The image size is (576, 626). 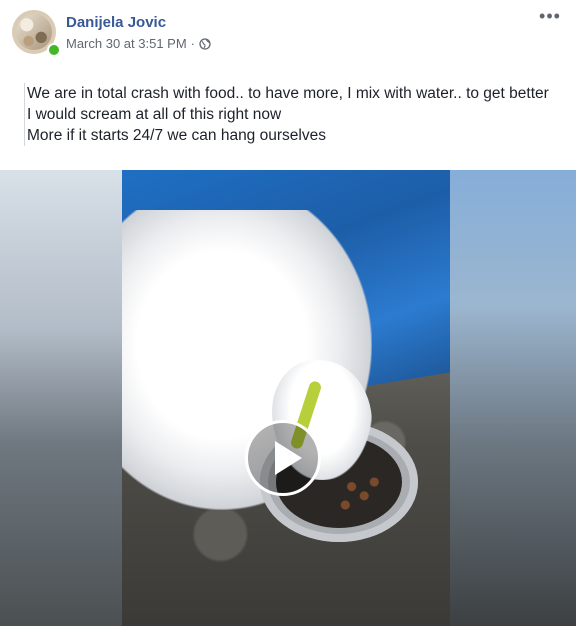 I want to click on post-meta: March 30 at 3:51 PM ·, so click(x=138, y=43).